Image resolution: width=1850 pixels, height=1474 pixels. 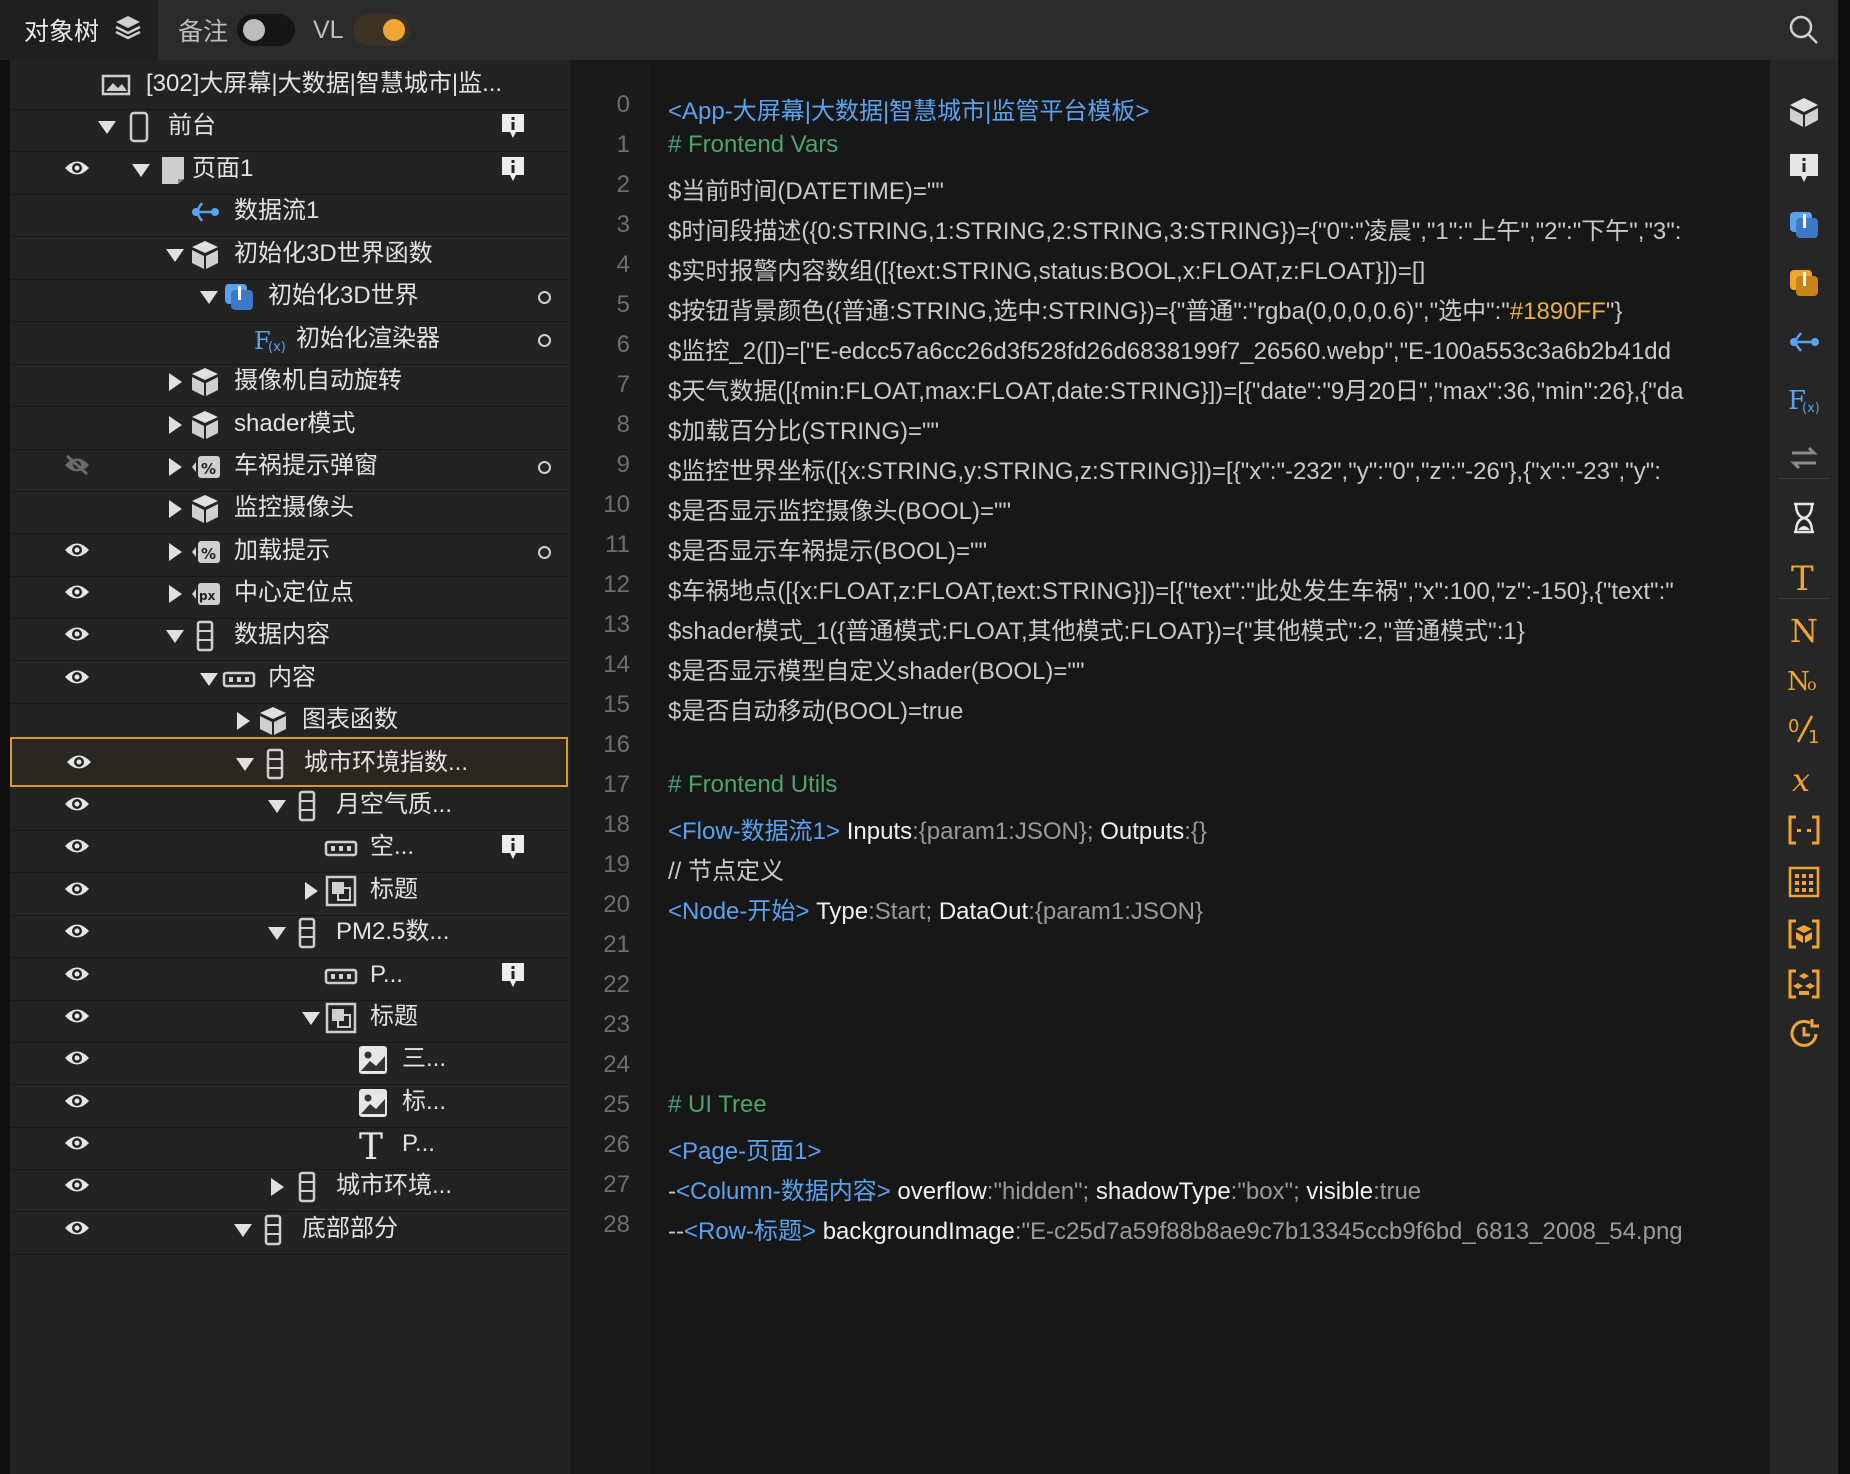 I want to click on tree-node-label: 初始化3D世界函数, so click(x=333, y=253).